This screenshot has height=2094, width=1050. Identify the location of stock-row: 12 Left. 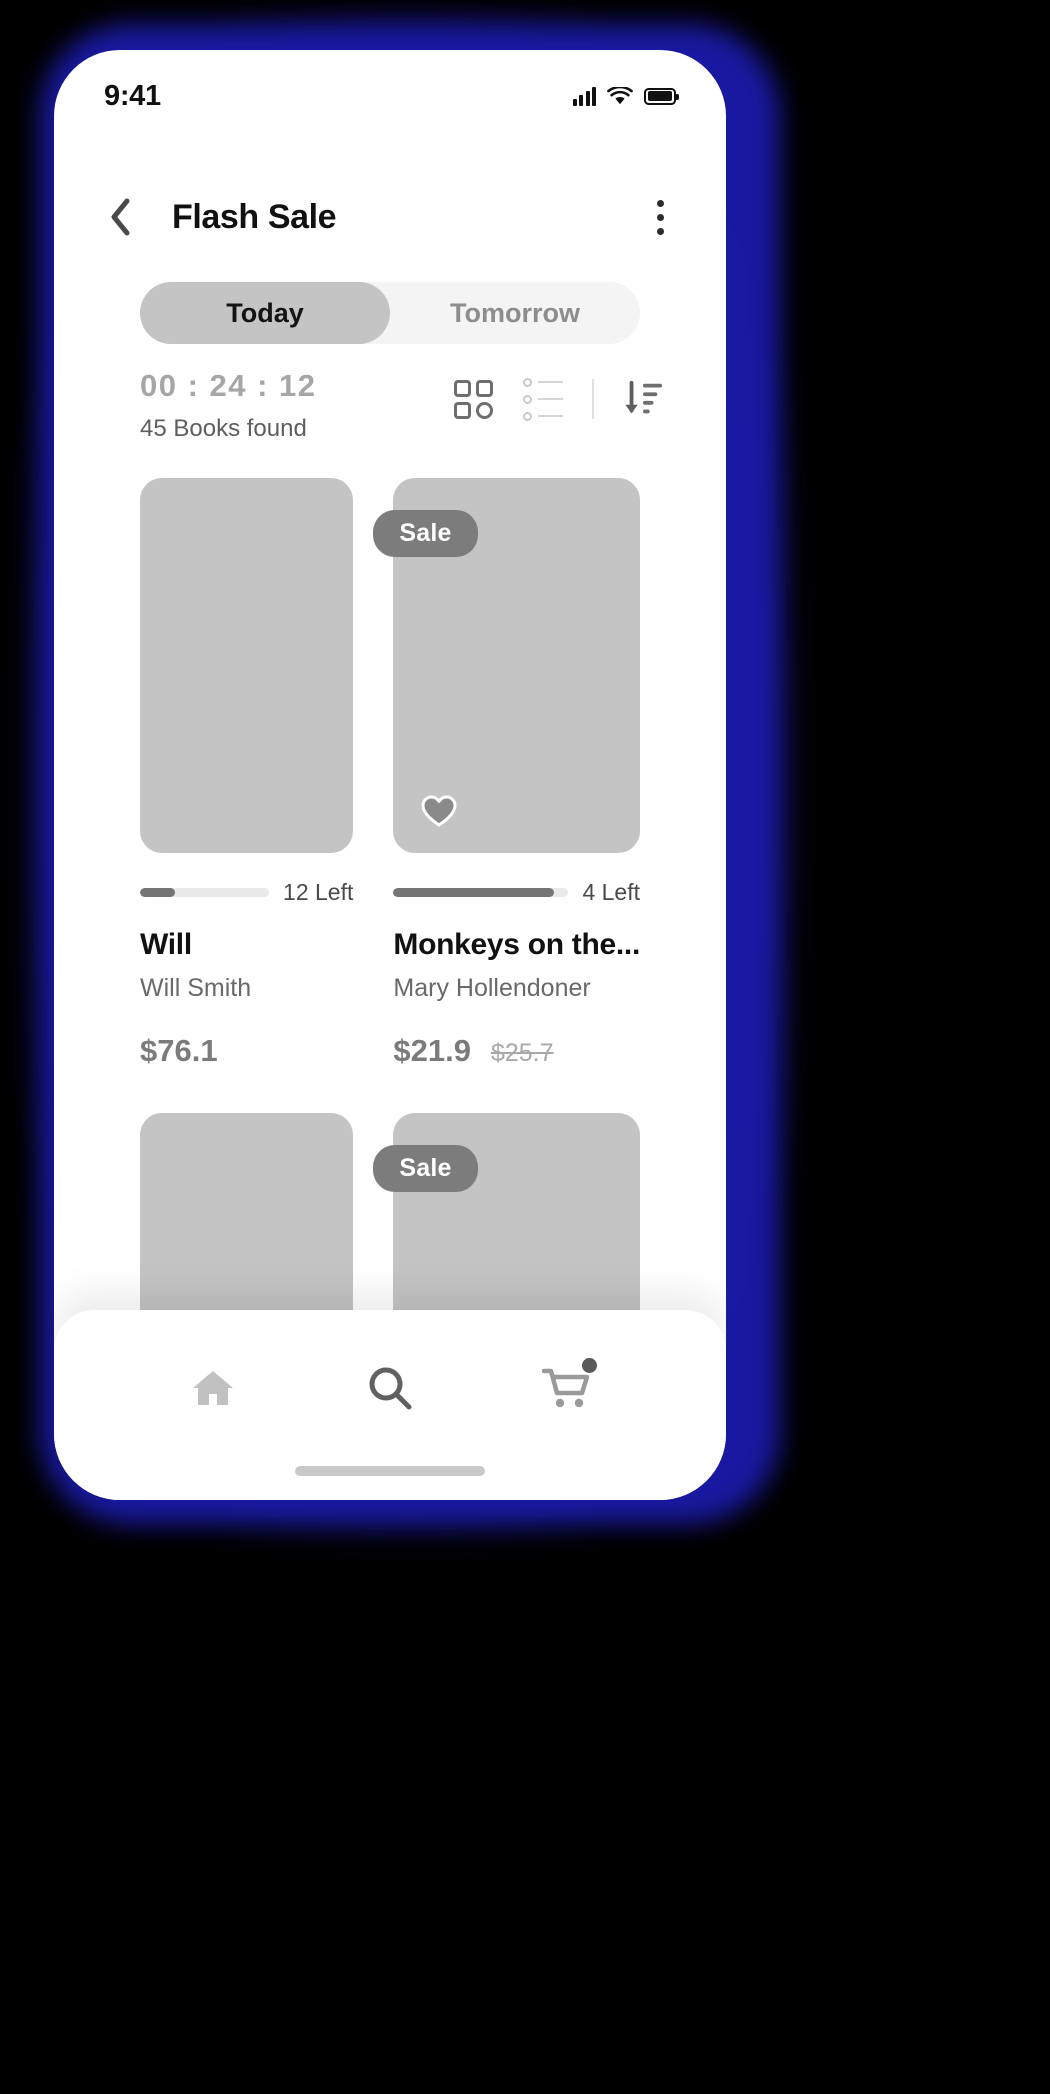
(246, 892).